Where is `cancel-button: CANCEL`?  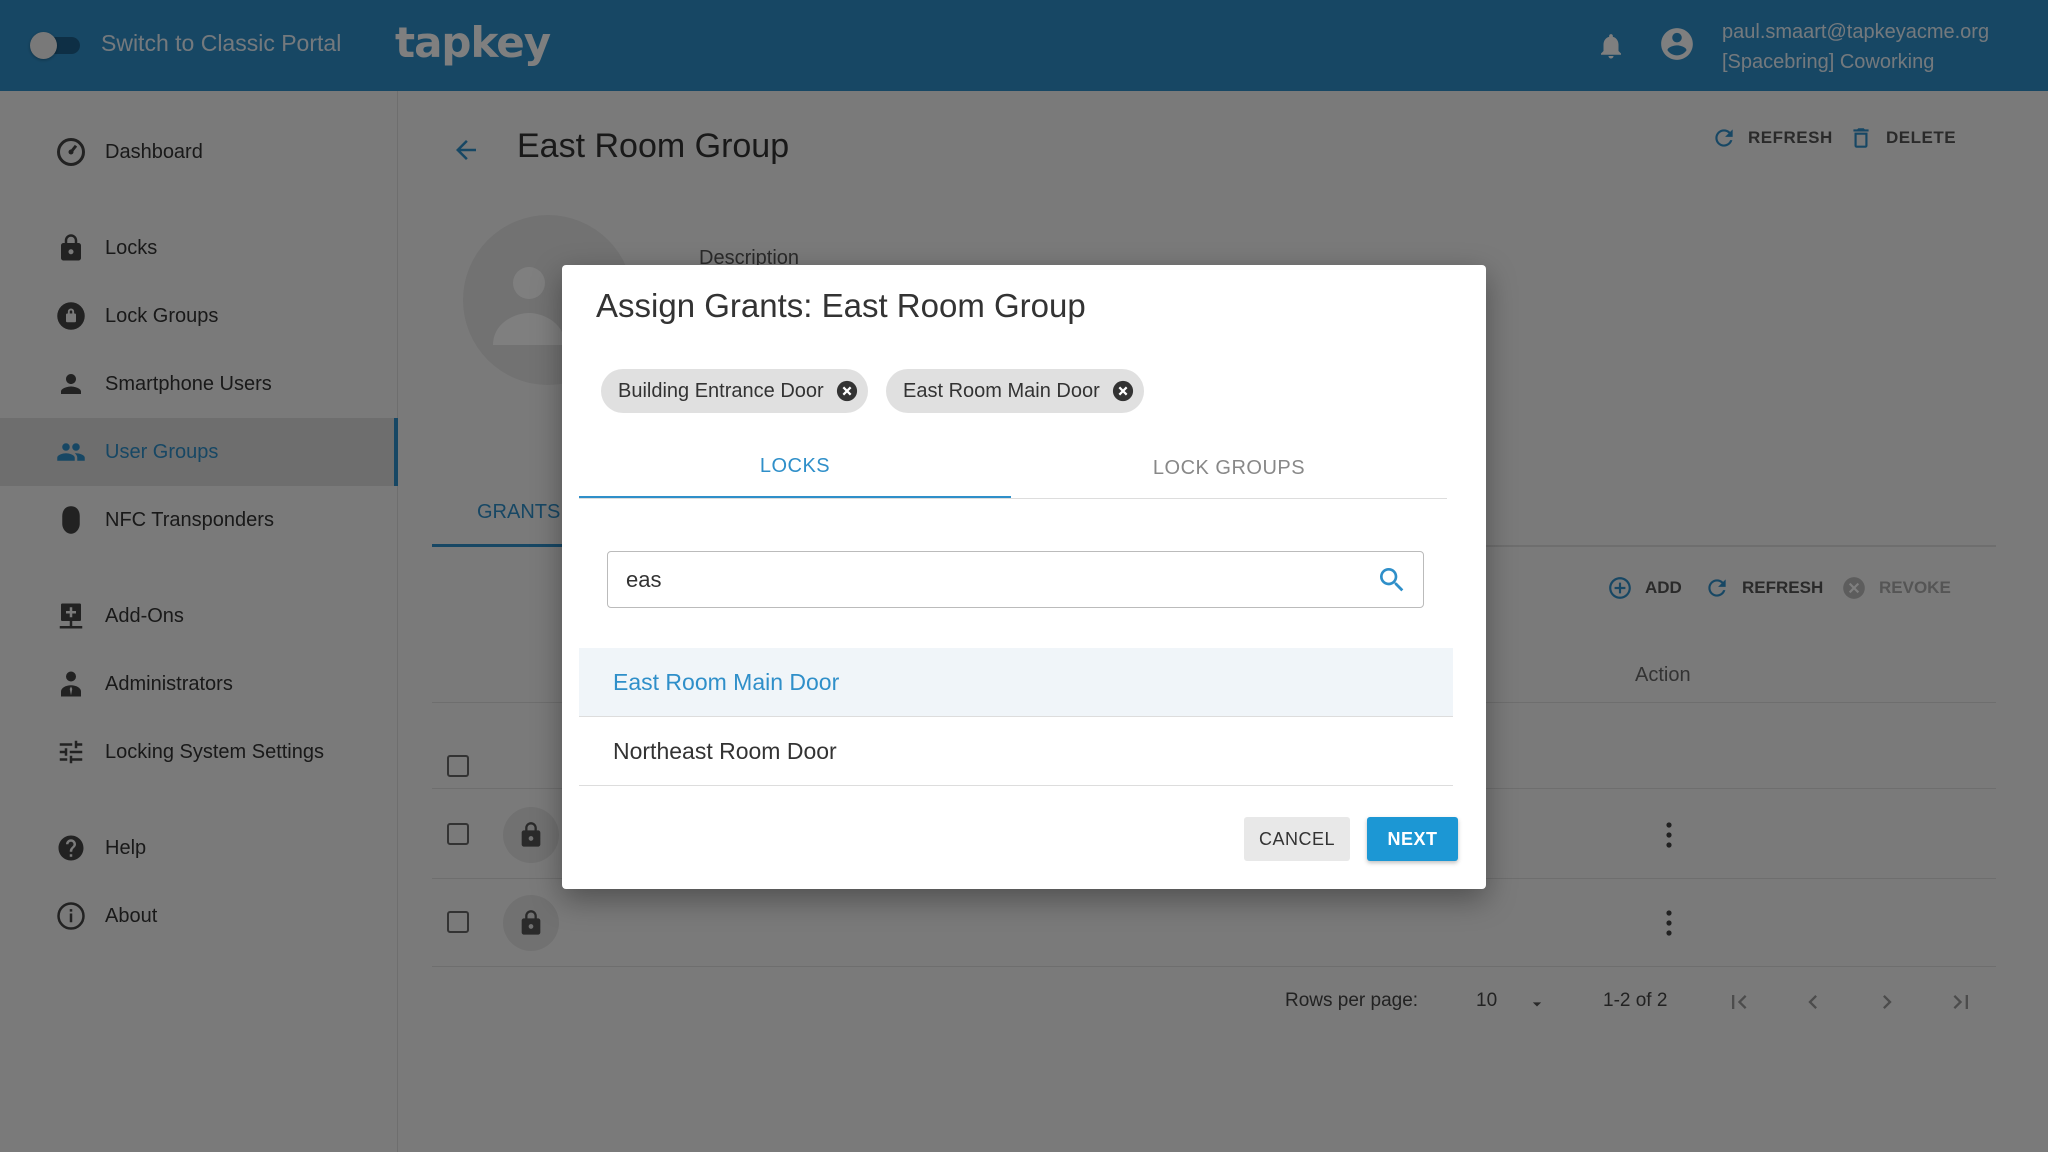 cancel-button: CANCEL is located at coordinates (1297, 839).